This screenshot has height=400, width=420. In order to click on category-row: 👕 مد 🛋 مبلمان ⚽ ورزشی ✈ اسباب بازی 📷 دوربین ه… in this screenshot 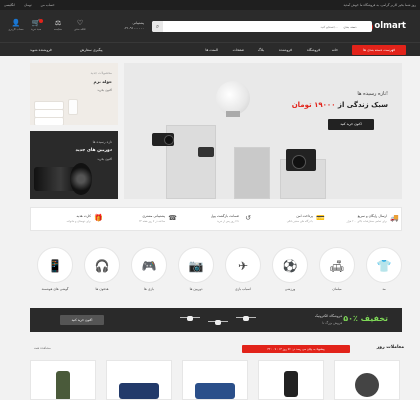, I will do `click(216, 272)`.